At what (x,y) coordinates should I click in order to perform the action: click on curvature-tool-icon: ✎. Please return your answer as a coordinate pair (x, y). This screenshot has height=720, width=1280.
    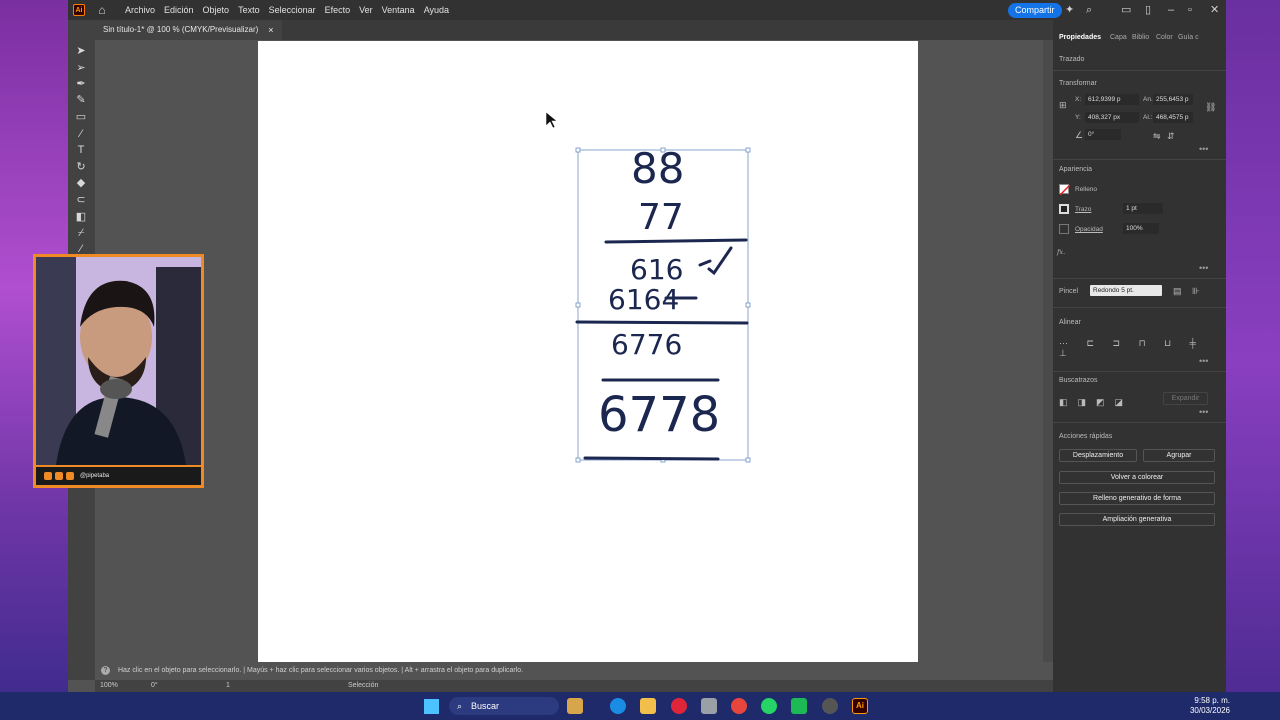
    Looking at the image, I should click on (81, 100).